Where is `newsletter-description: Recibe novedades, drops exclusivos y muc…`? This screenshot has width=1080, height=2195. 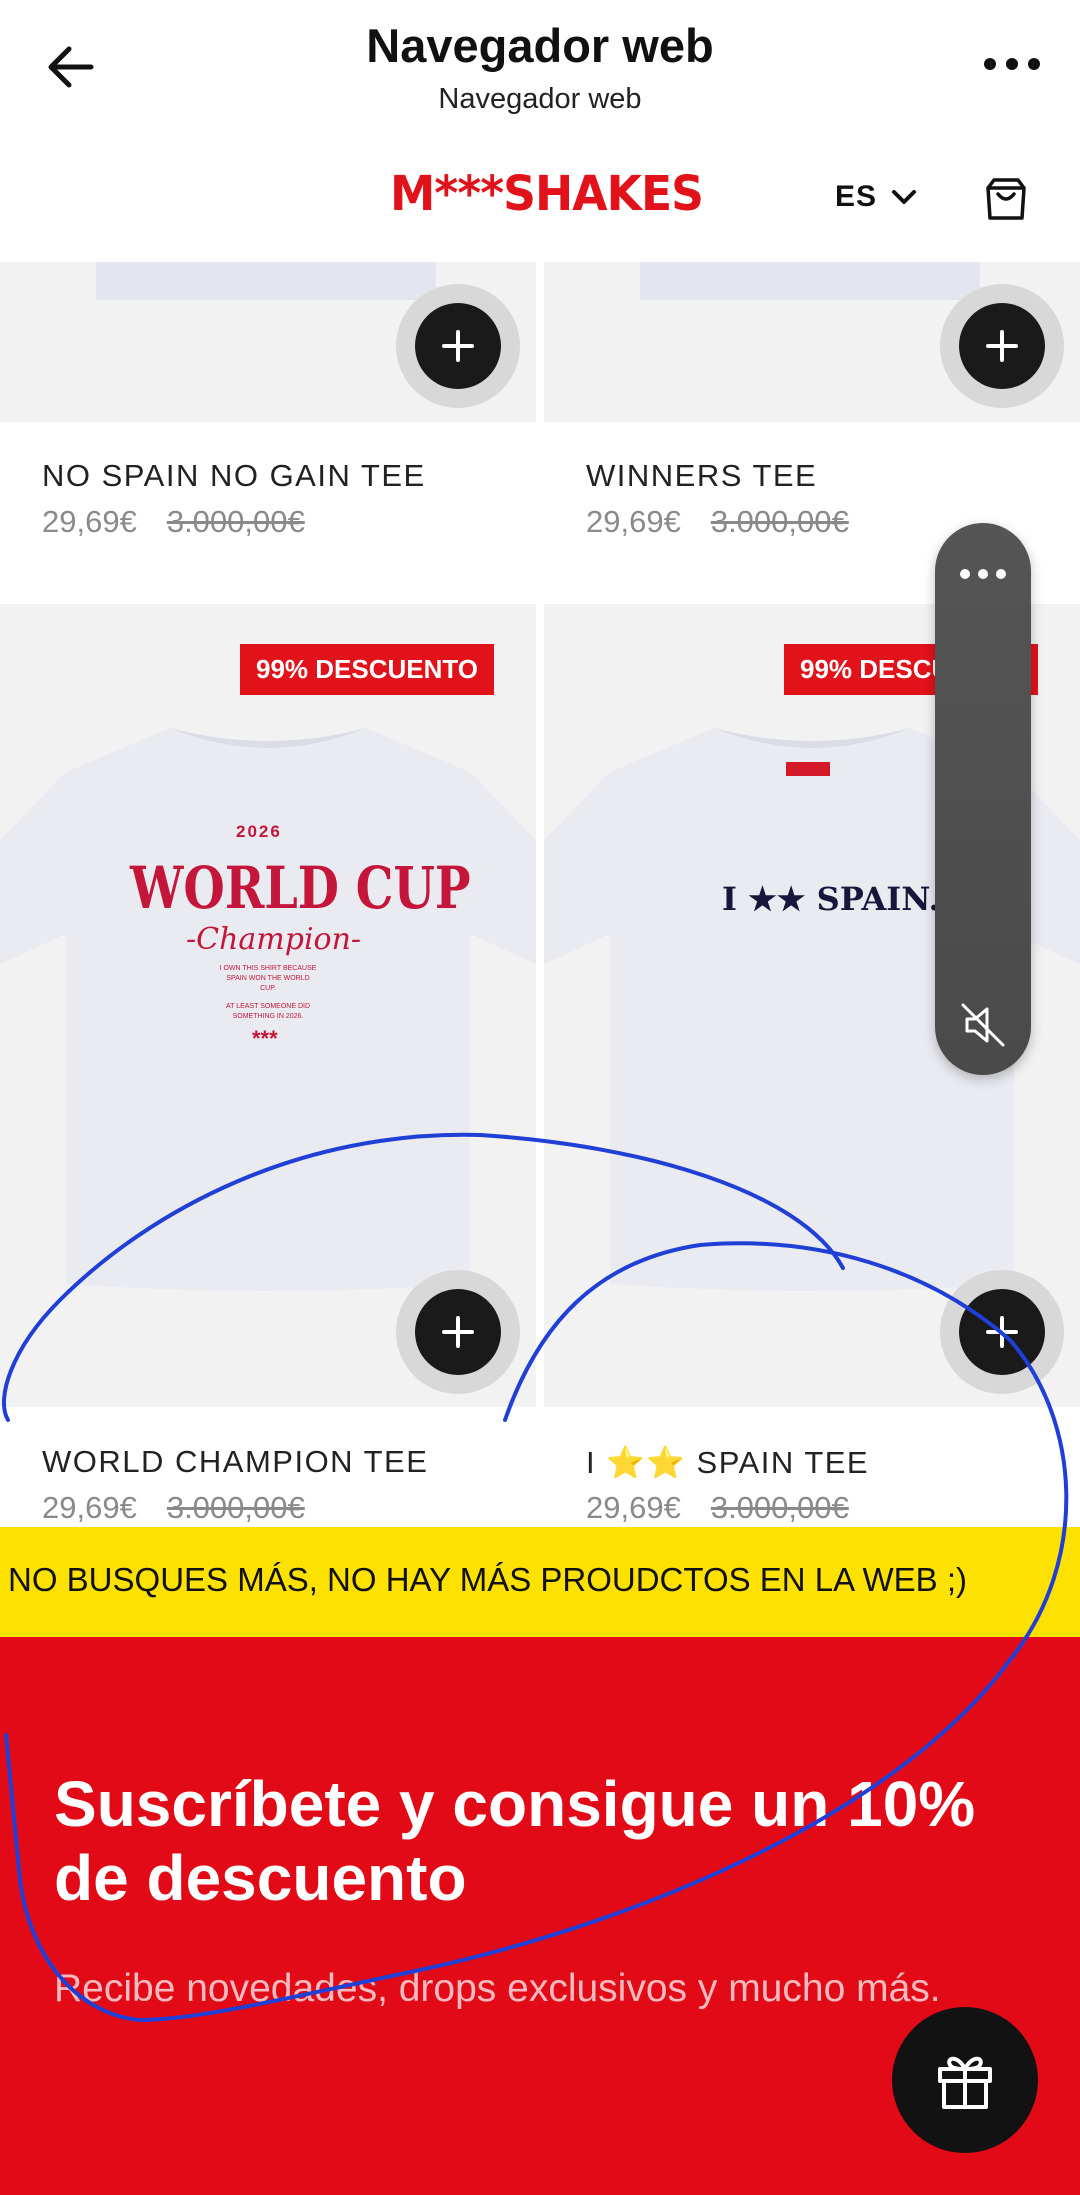
newsletter-description: Recibe novedades, drops exclusivos y muc… is located at coordinates (497, 1988).